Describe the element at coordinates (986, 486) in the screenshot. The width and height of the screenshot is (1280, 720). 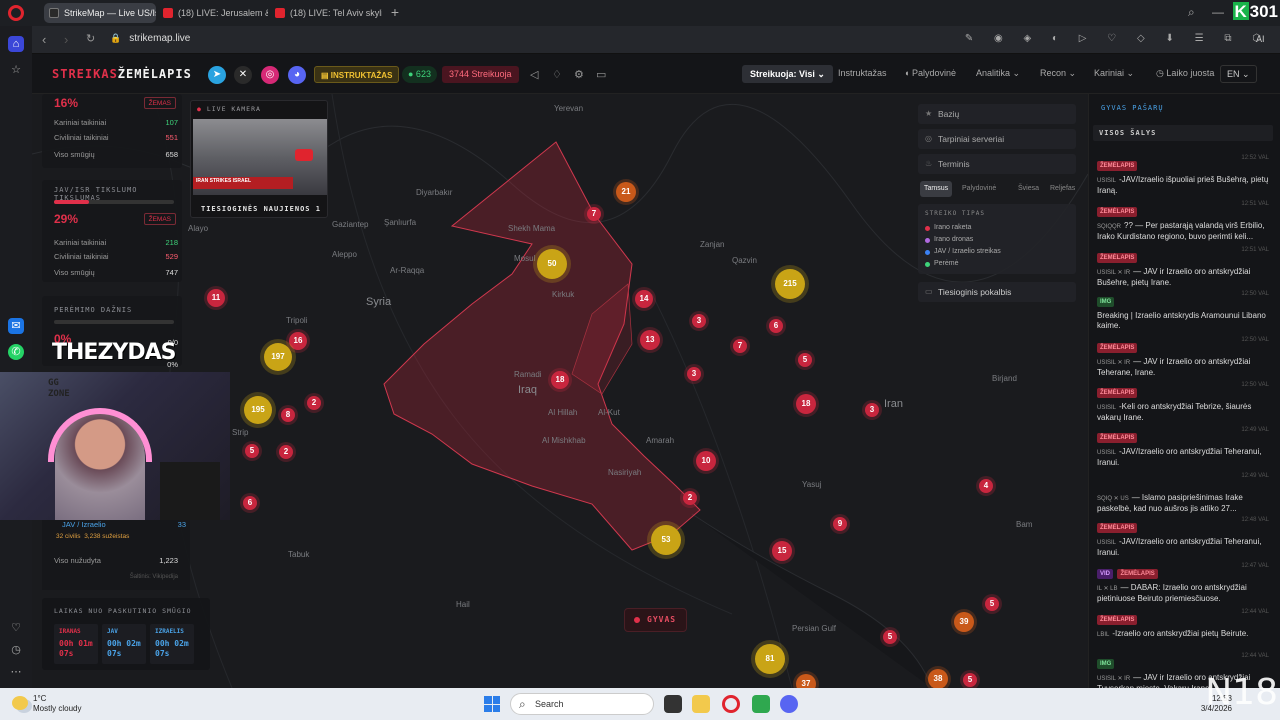
I see `strike-cluster-marker: 4` at that location.